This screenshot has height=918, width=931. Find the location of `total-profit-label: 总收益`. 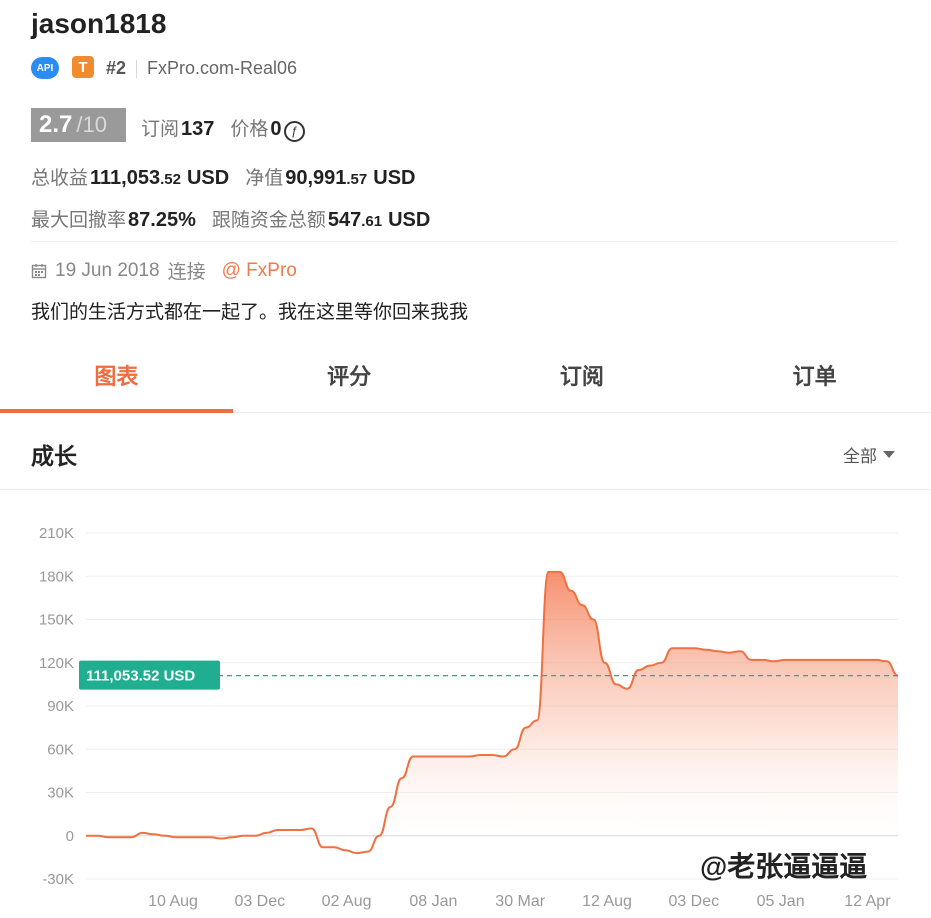

total-profit-label: 总收益 is located at coordinates (60, 178).